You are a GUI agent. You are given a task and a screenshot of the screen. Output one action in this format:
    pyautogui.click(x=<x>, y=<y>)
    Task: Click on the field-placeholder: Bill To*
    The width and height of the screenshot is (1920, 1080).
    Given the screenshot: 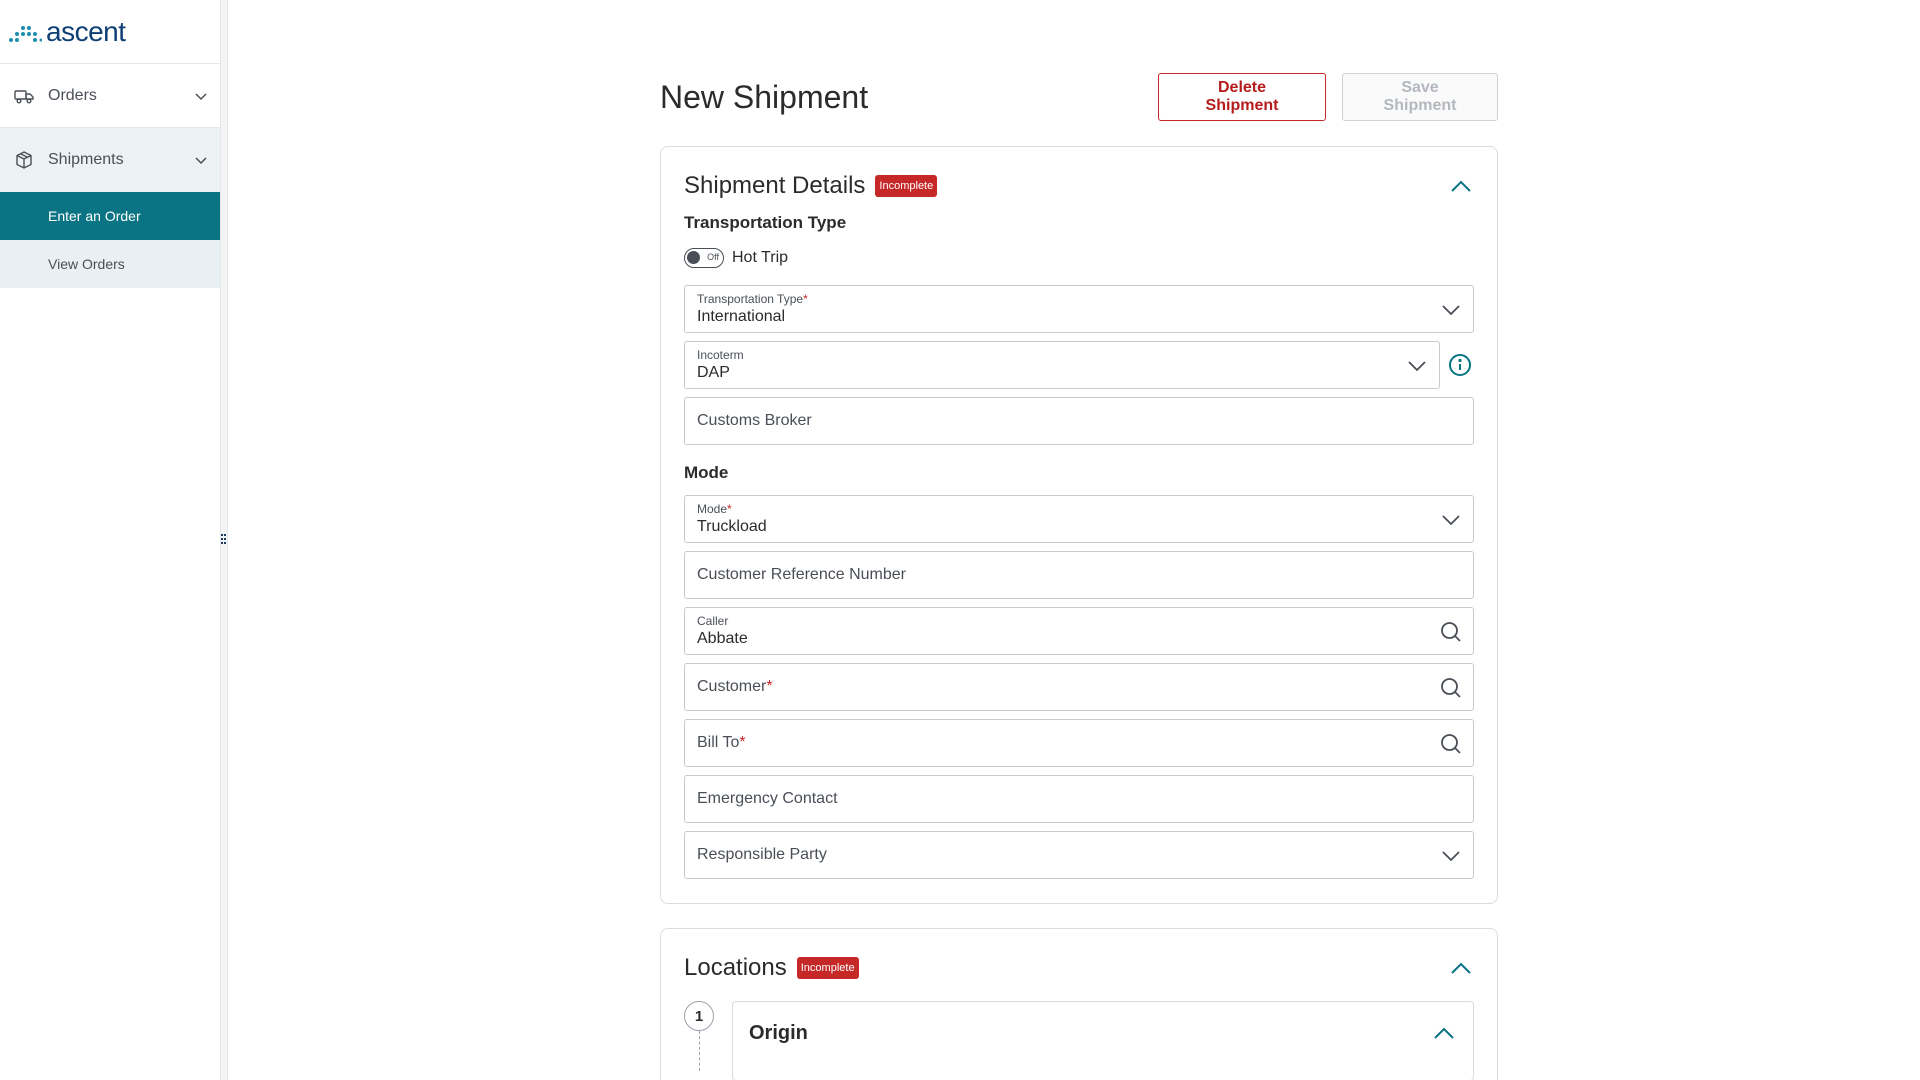 What is the action you would take?
    pyautogui.click(x=721, y=742)
    